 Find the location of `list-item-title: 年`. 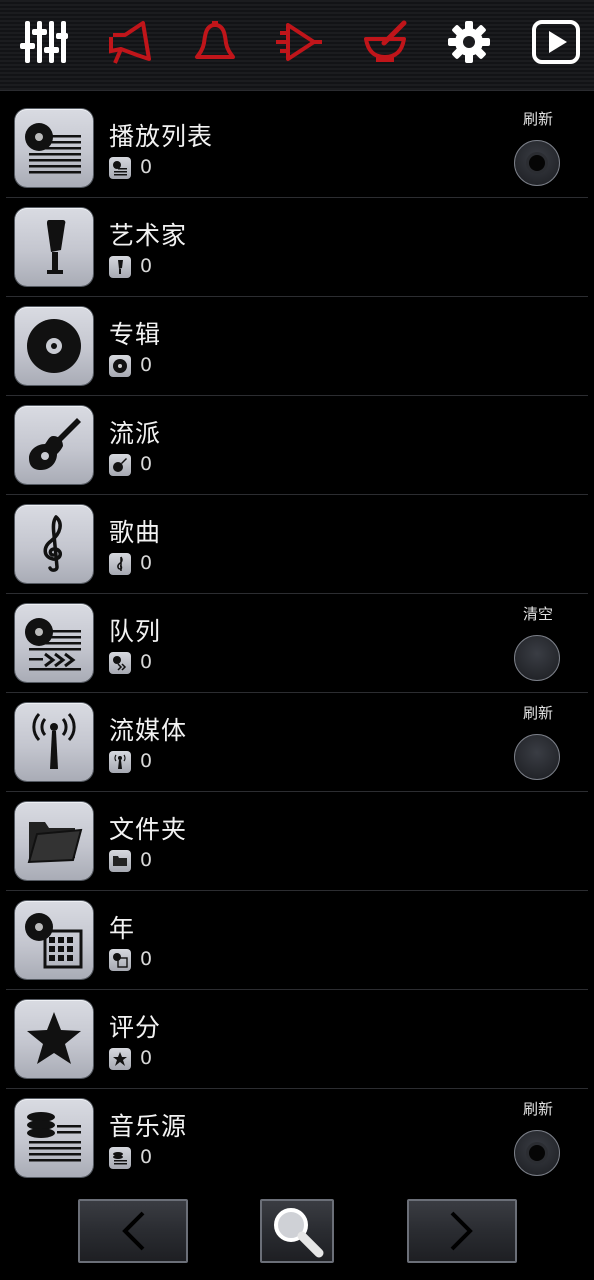

list-item-title: 年 is located at coordinates (122, 928).